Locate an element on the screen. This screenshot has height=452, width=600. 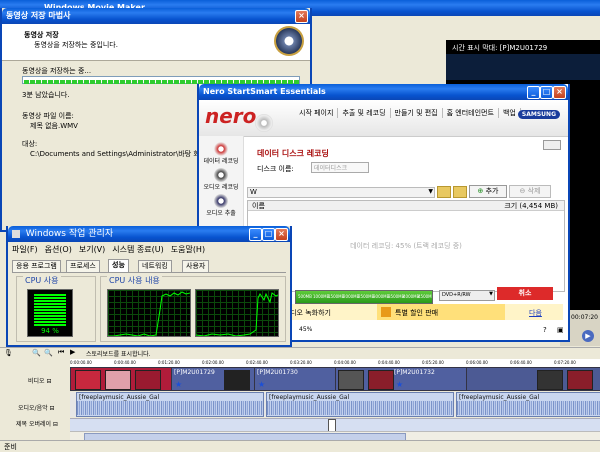
time-remaining: 3분 남았습니다. is located at coordinates (46, 95).